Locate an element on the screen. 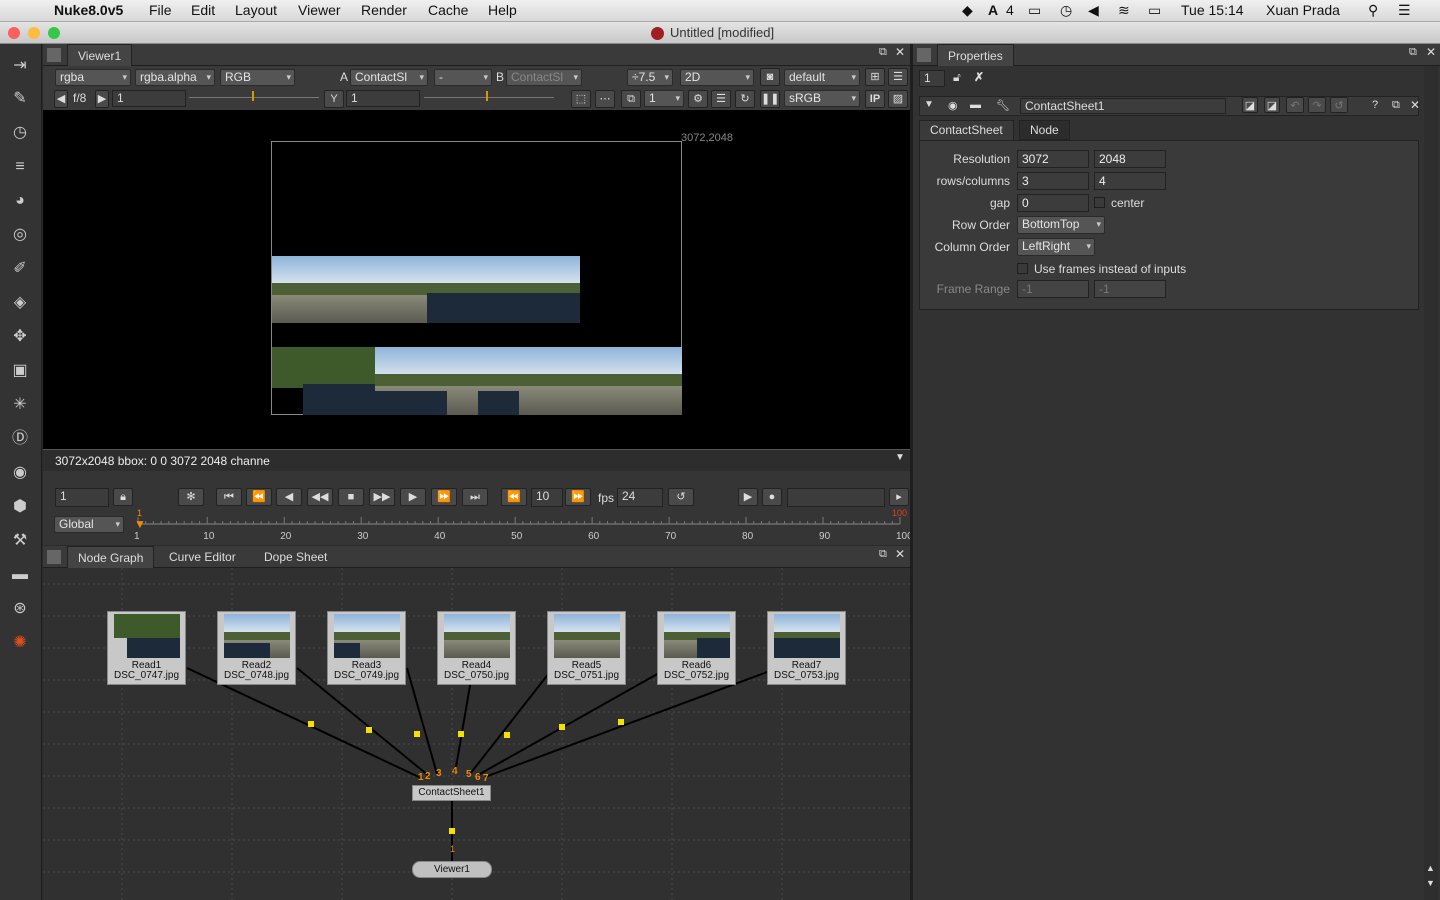  node-color-swatch-1: ◪ is located at coordinates (1250, 105).